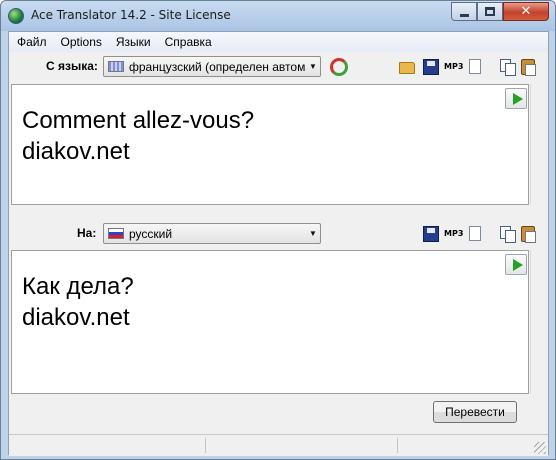 The width and height of the screenshot is (556, 460). What do you see at coordinates (32, 42) in the screenshot?
I see `menu-file: Файл` at bounding box center [32, 42].